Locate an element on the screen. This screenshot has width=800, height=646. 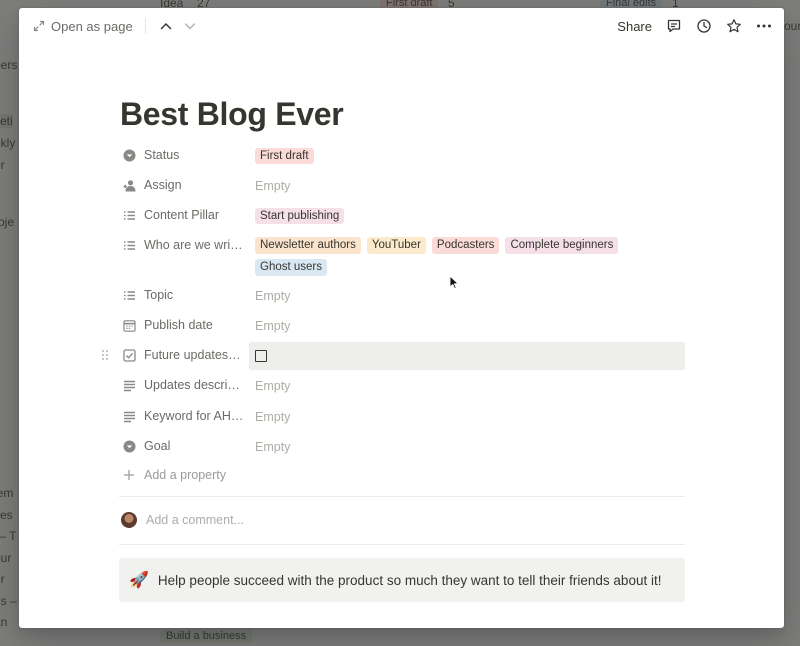
property-updates-description: Updates descript... Empty is located at coordinates (402, 386).